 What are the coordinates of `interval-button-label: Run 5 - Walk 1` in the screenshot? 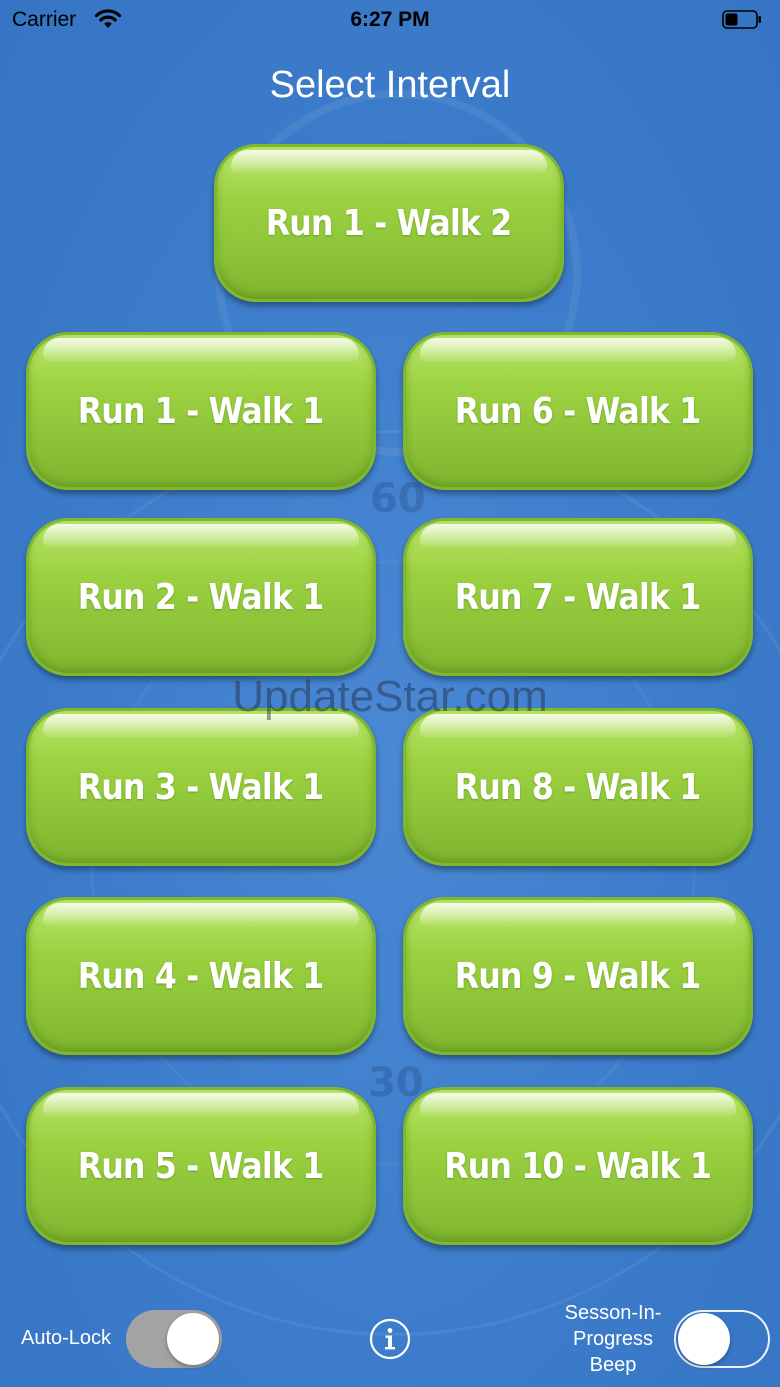 It's located at (201, 1166).